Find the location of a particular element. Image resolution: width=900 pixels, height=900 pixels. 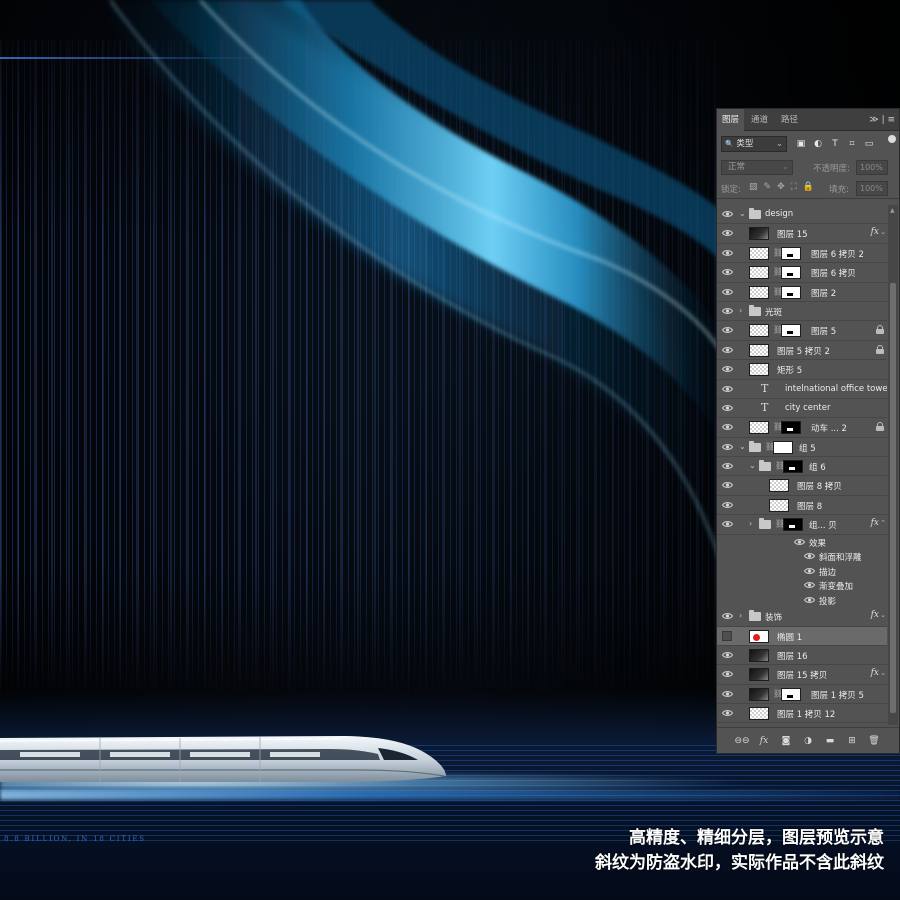

layer-row: ⛓ 图层 6 拷贝 is located at coordinates (802, 273).